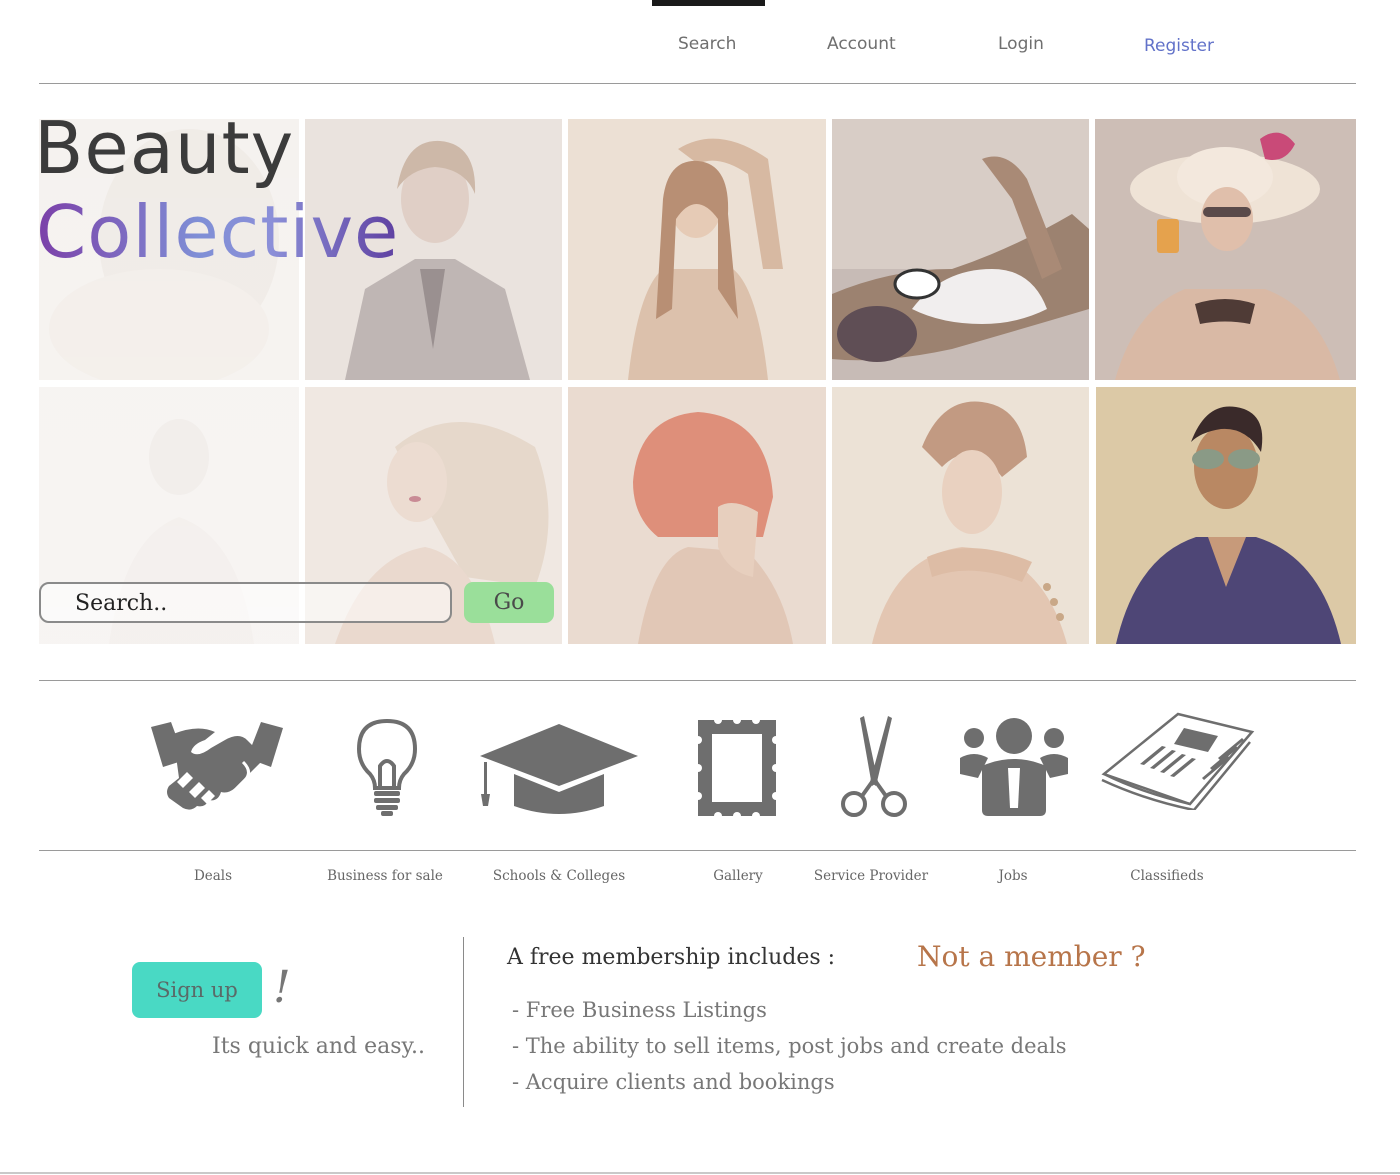 This screenshot has width=1400, height=1175. What do you see at coordinates (737, 768) in the screenshot?
I see `picture-frame-icon` at bounding box center [737, 768].